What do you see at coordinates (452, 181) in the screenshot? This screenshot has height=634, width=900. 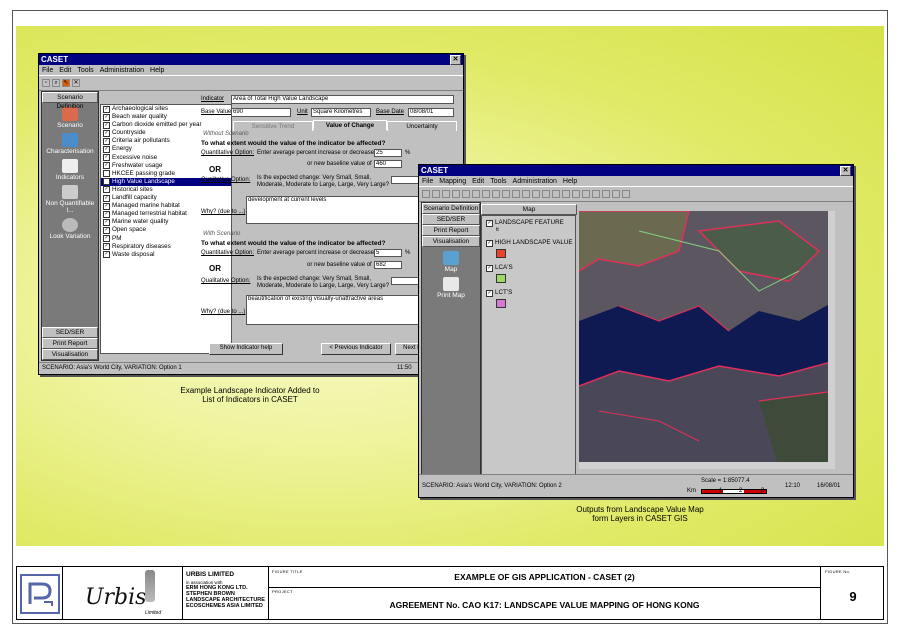 I see `menu-mapping: Mapping` at bounding box center [452, 181].